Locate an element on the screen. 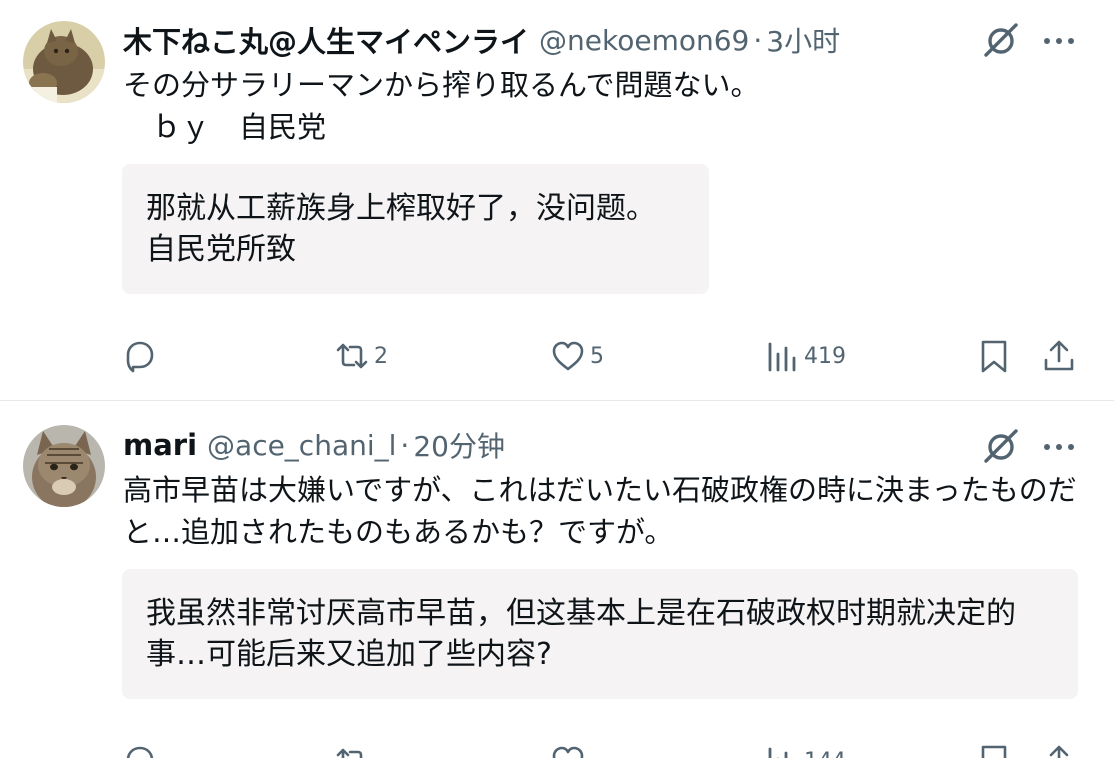 This screenshot has height=758, width=1114. like-count: 5 is located at coordinates (597, 356).